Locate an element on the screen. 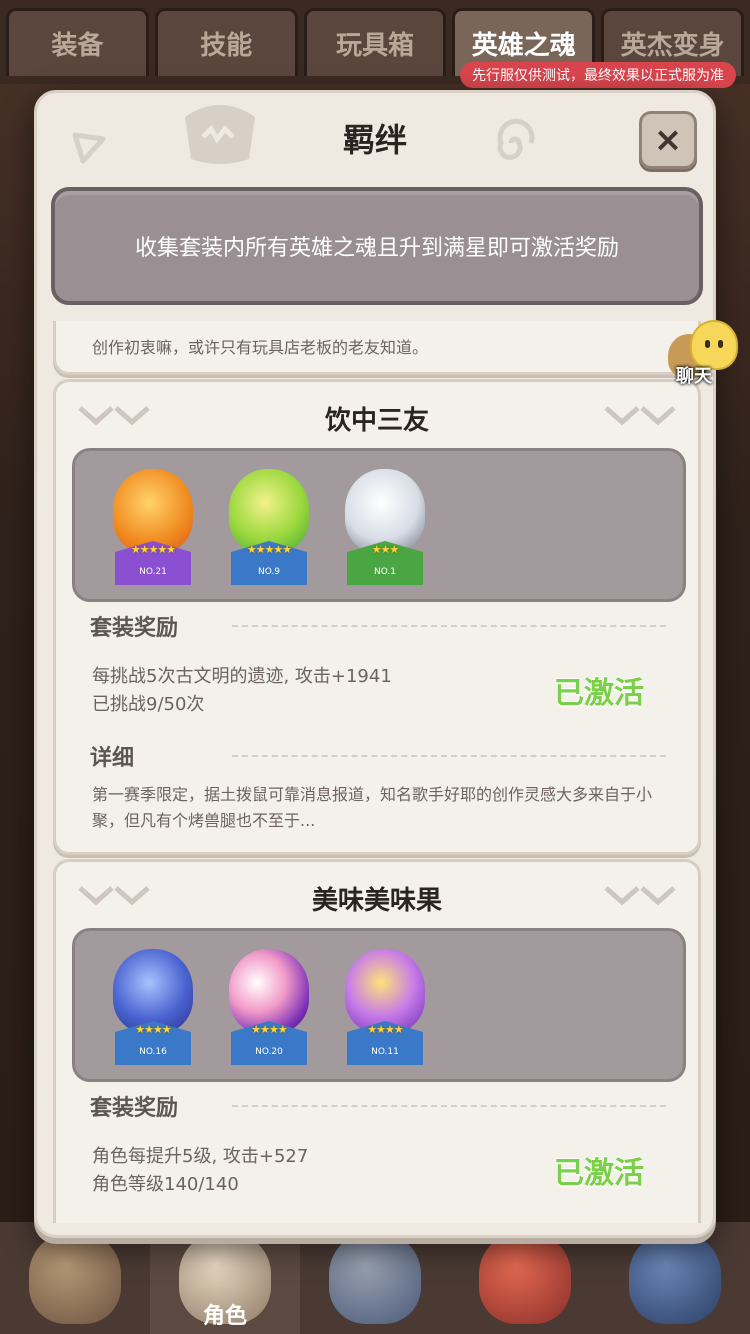  hero-soul: ★★★★ NO.16 is located at coordinates (153, 1007).